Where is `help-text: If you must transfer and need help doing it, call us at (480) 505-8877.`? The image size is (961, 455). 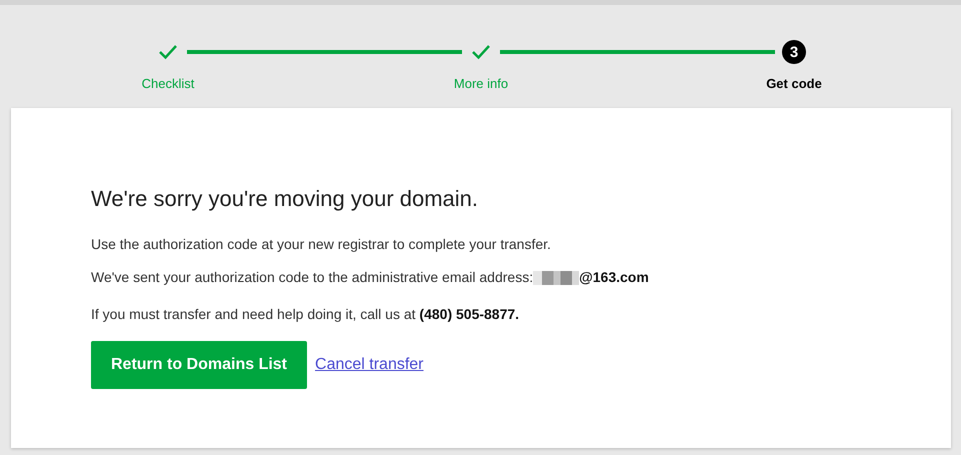
help-text: If you must transfer and need help doing it, call us at (480) 505-8877. is located at coordinates (305, 314).